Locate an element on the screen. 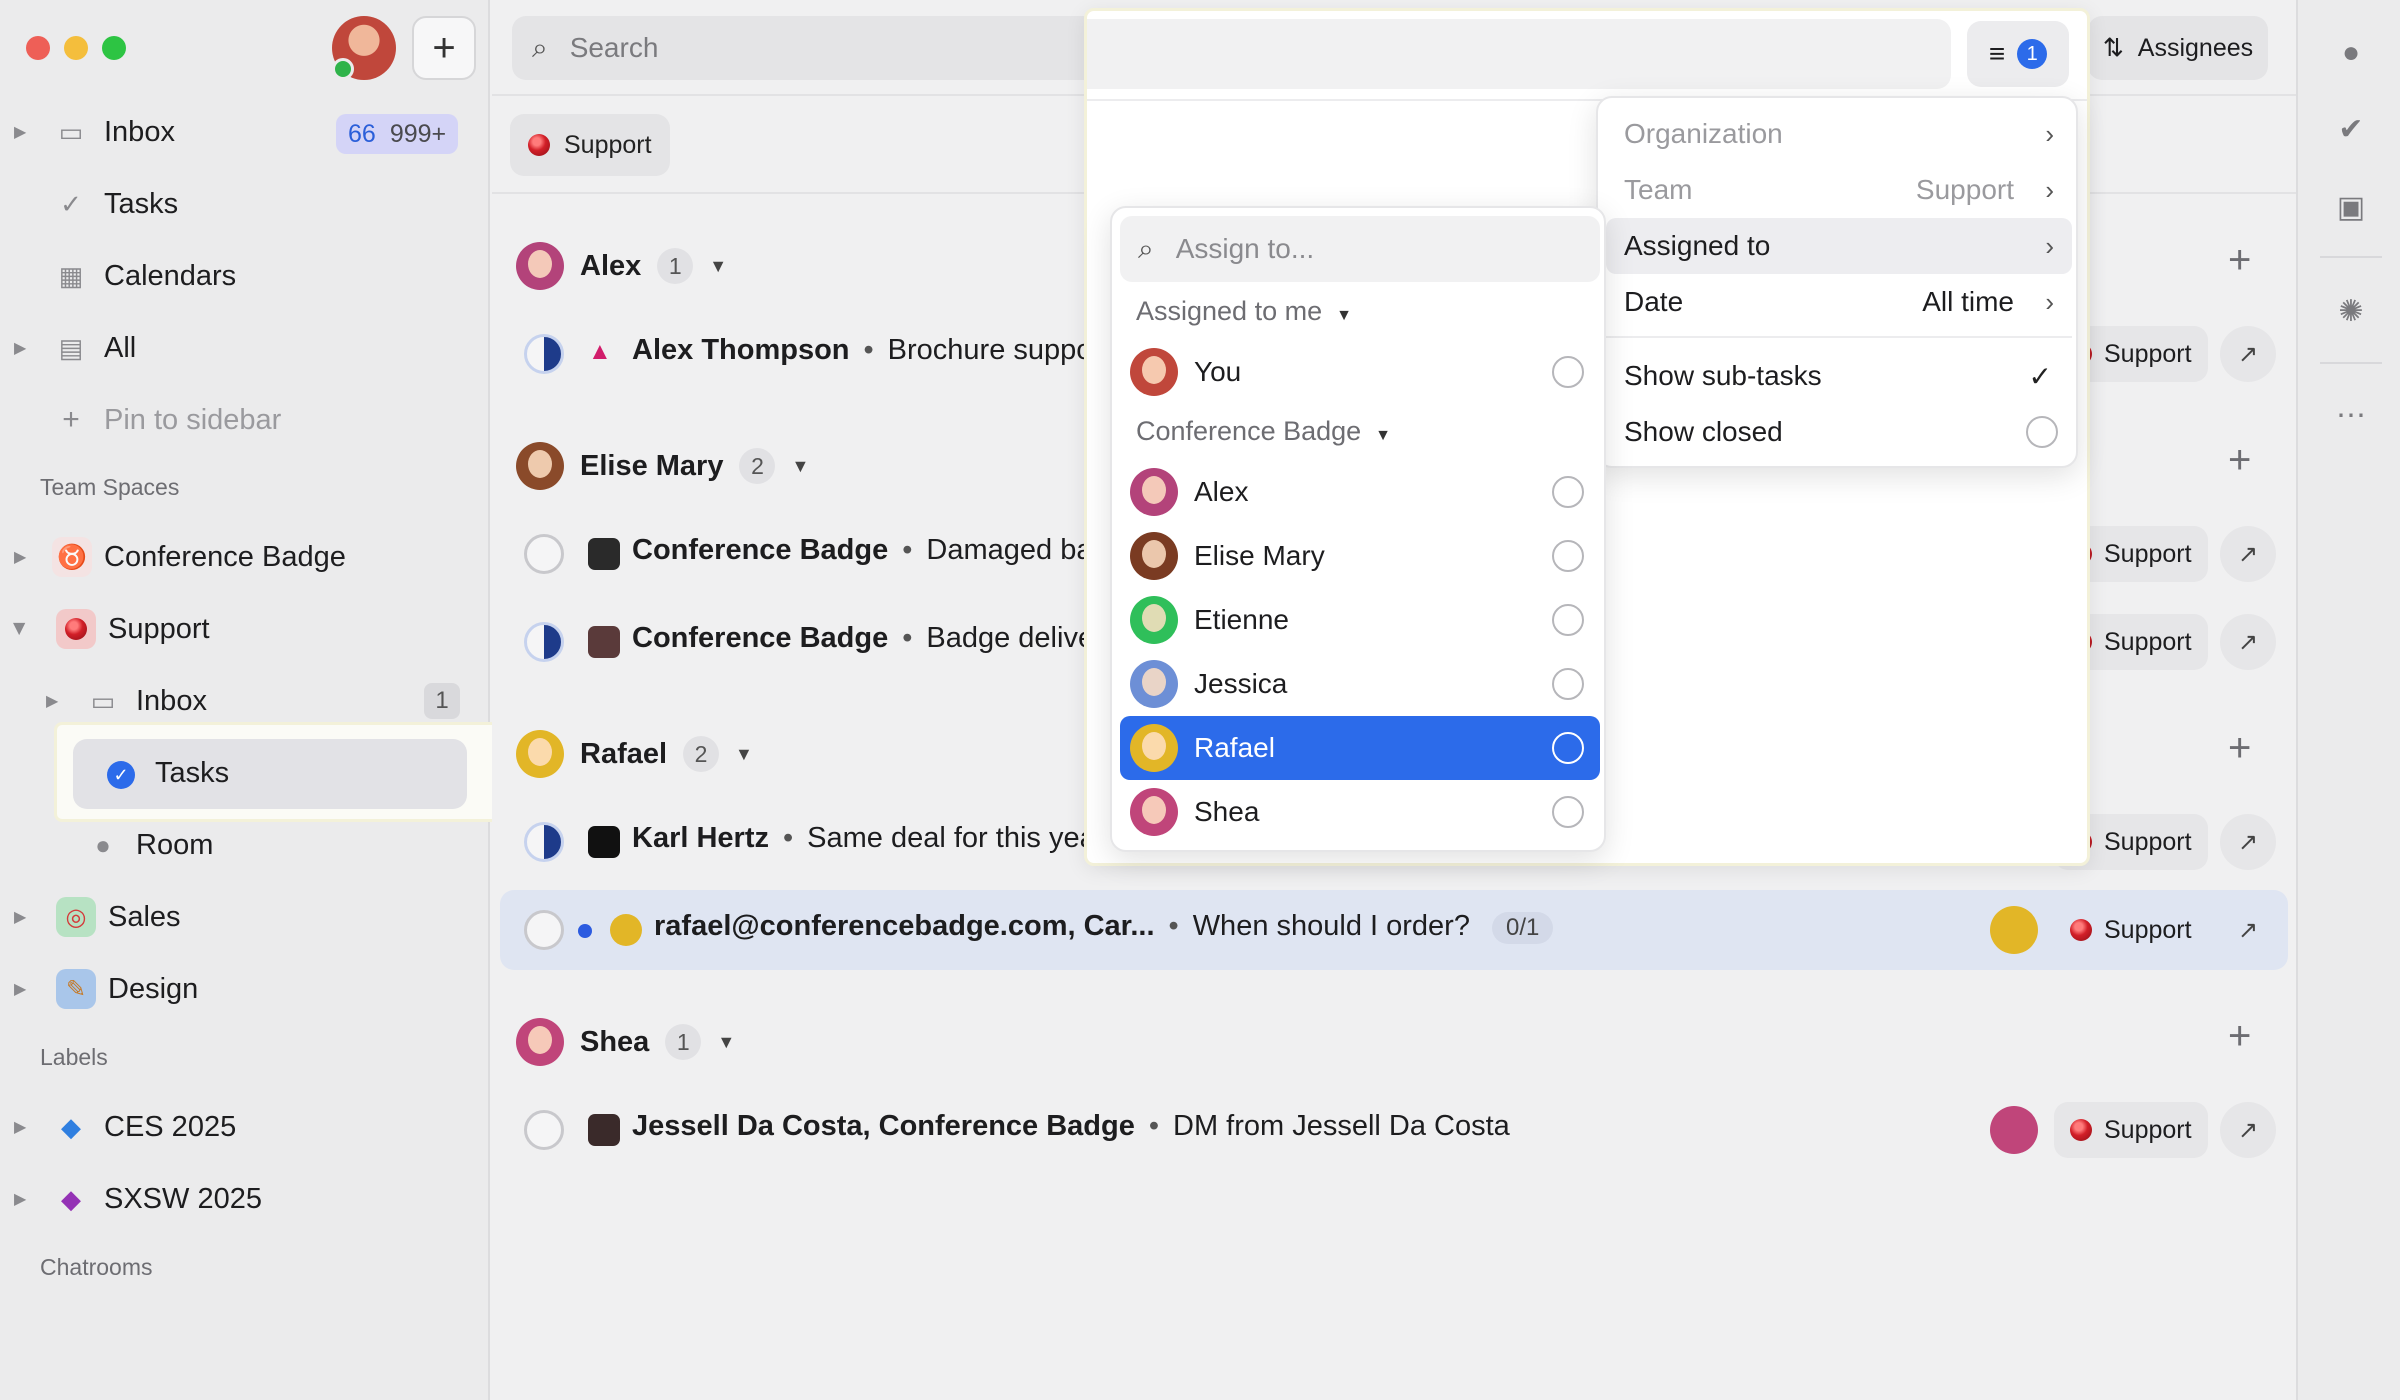 The height and width of the screenshot is (1400, 2400). close-window-button is located at coordinates (38, 48).